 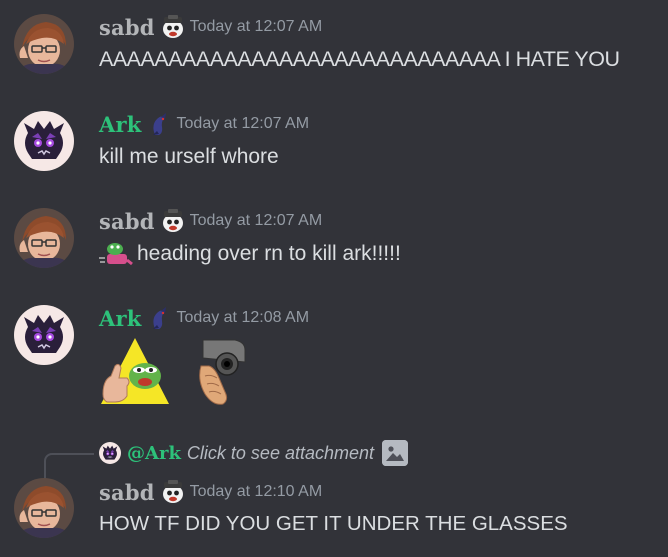 I want to click on pepe-run-emoji, so click(x=116, y=254).